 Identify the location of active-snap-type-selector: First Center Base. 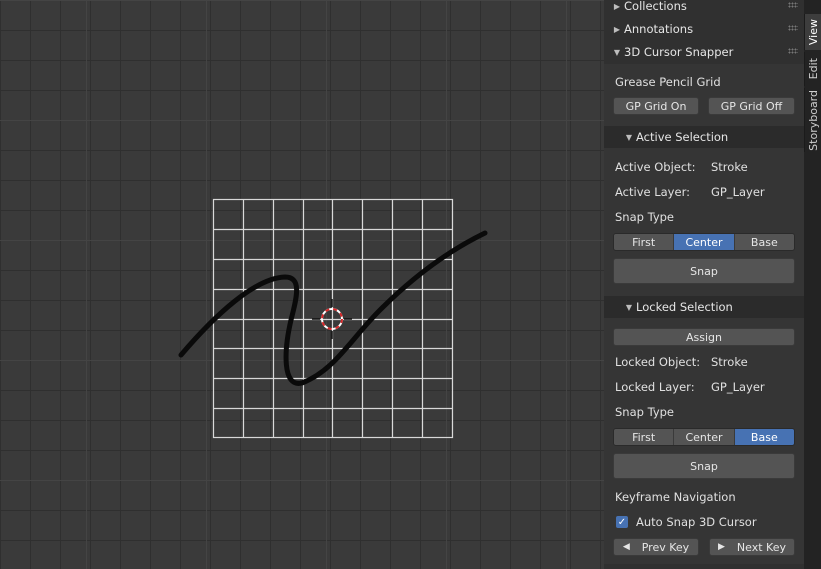
(704, 242).